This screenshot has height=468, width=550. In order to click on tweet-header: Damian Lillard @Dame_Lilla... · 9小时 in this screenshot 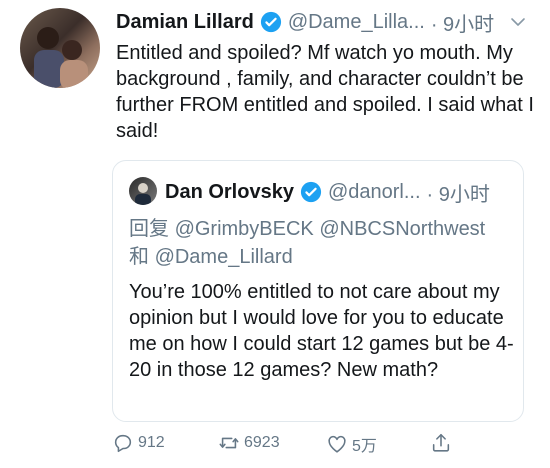, I will do `click(305, 22)`.